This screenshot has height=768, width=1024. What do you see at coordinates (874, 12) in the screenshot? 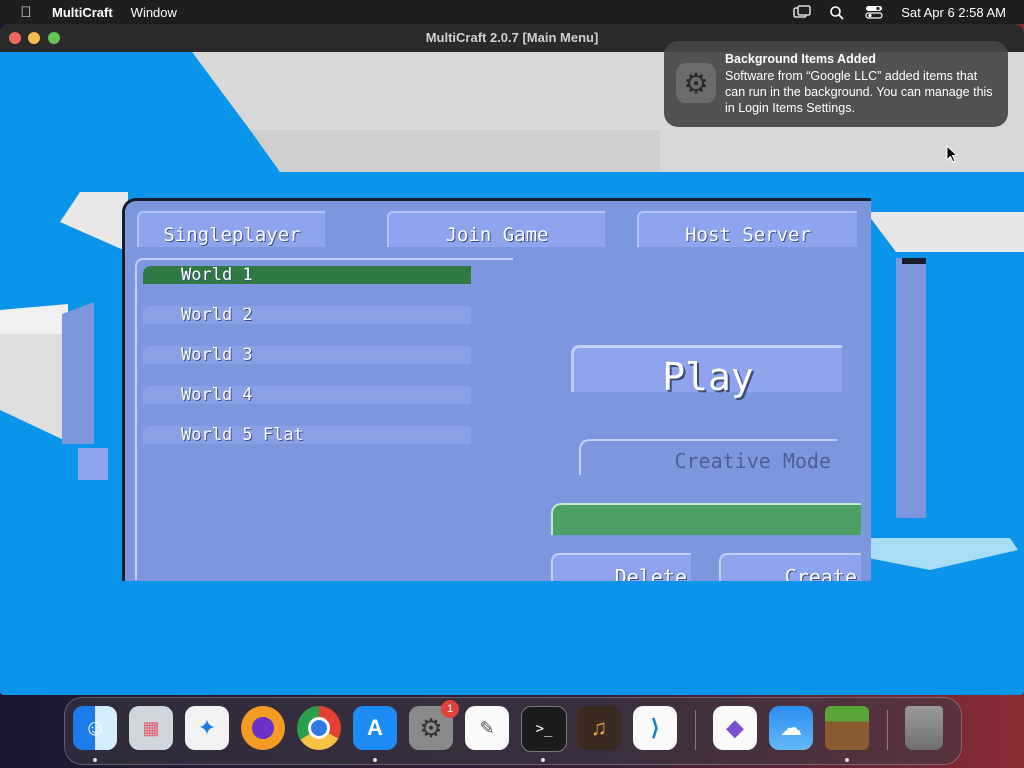
I see `control-center-icon` at bounding box center [874, 12].